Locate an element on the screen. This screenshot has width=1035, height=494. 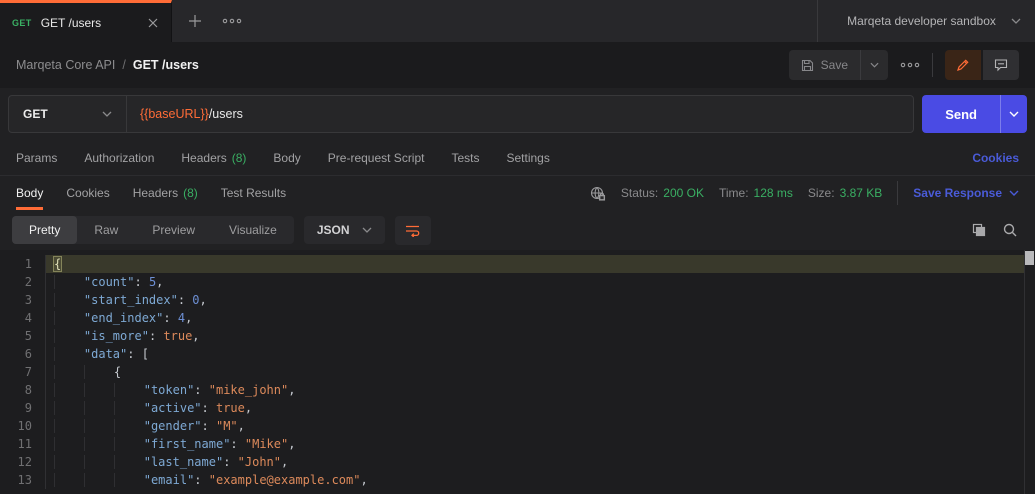
copy-icon is located at coordinates (979, 230).